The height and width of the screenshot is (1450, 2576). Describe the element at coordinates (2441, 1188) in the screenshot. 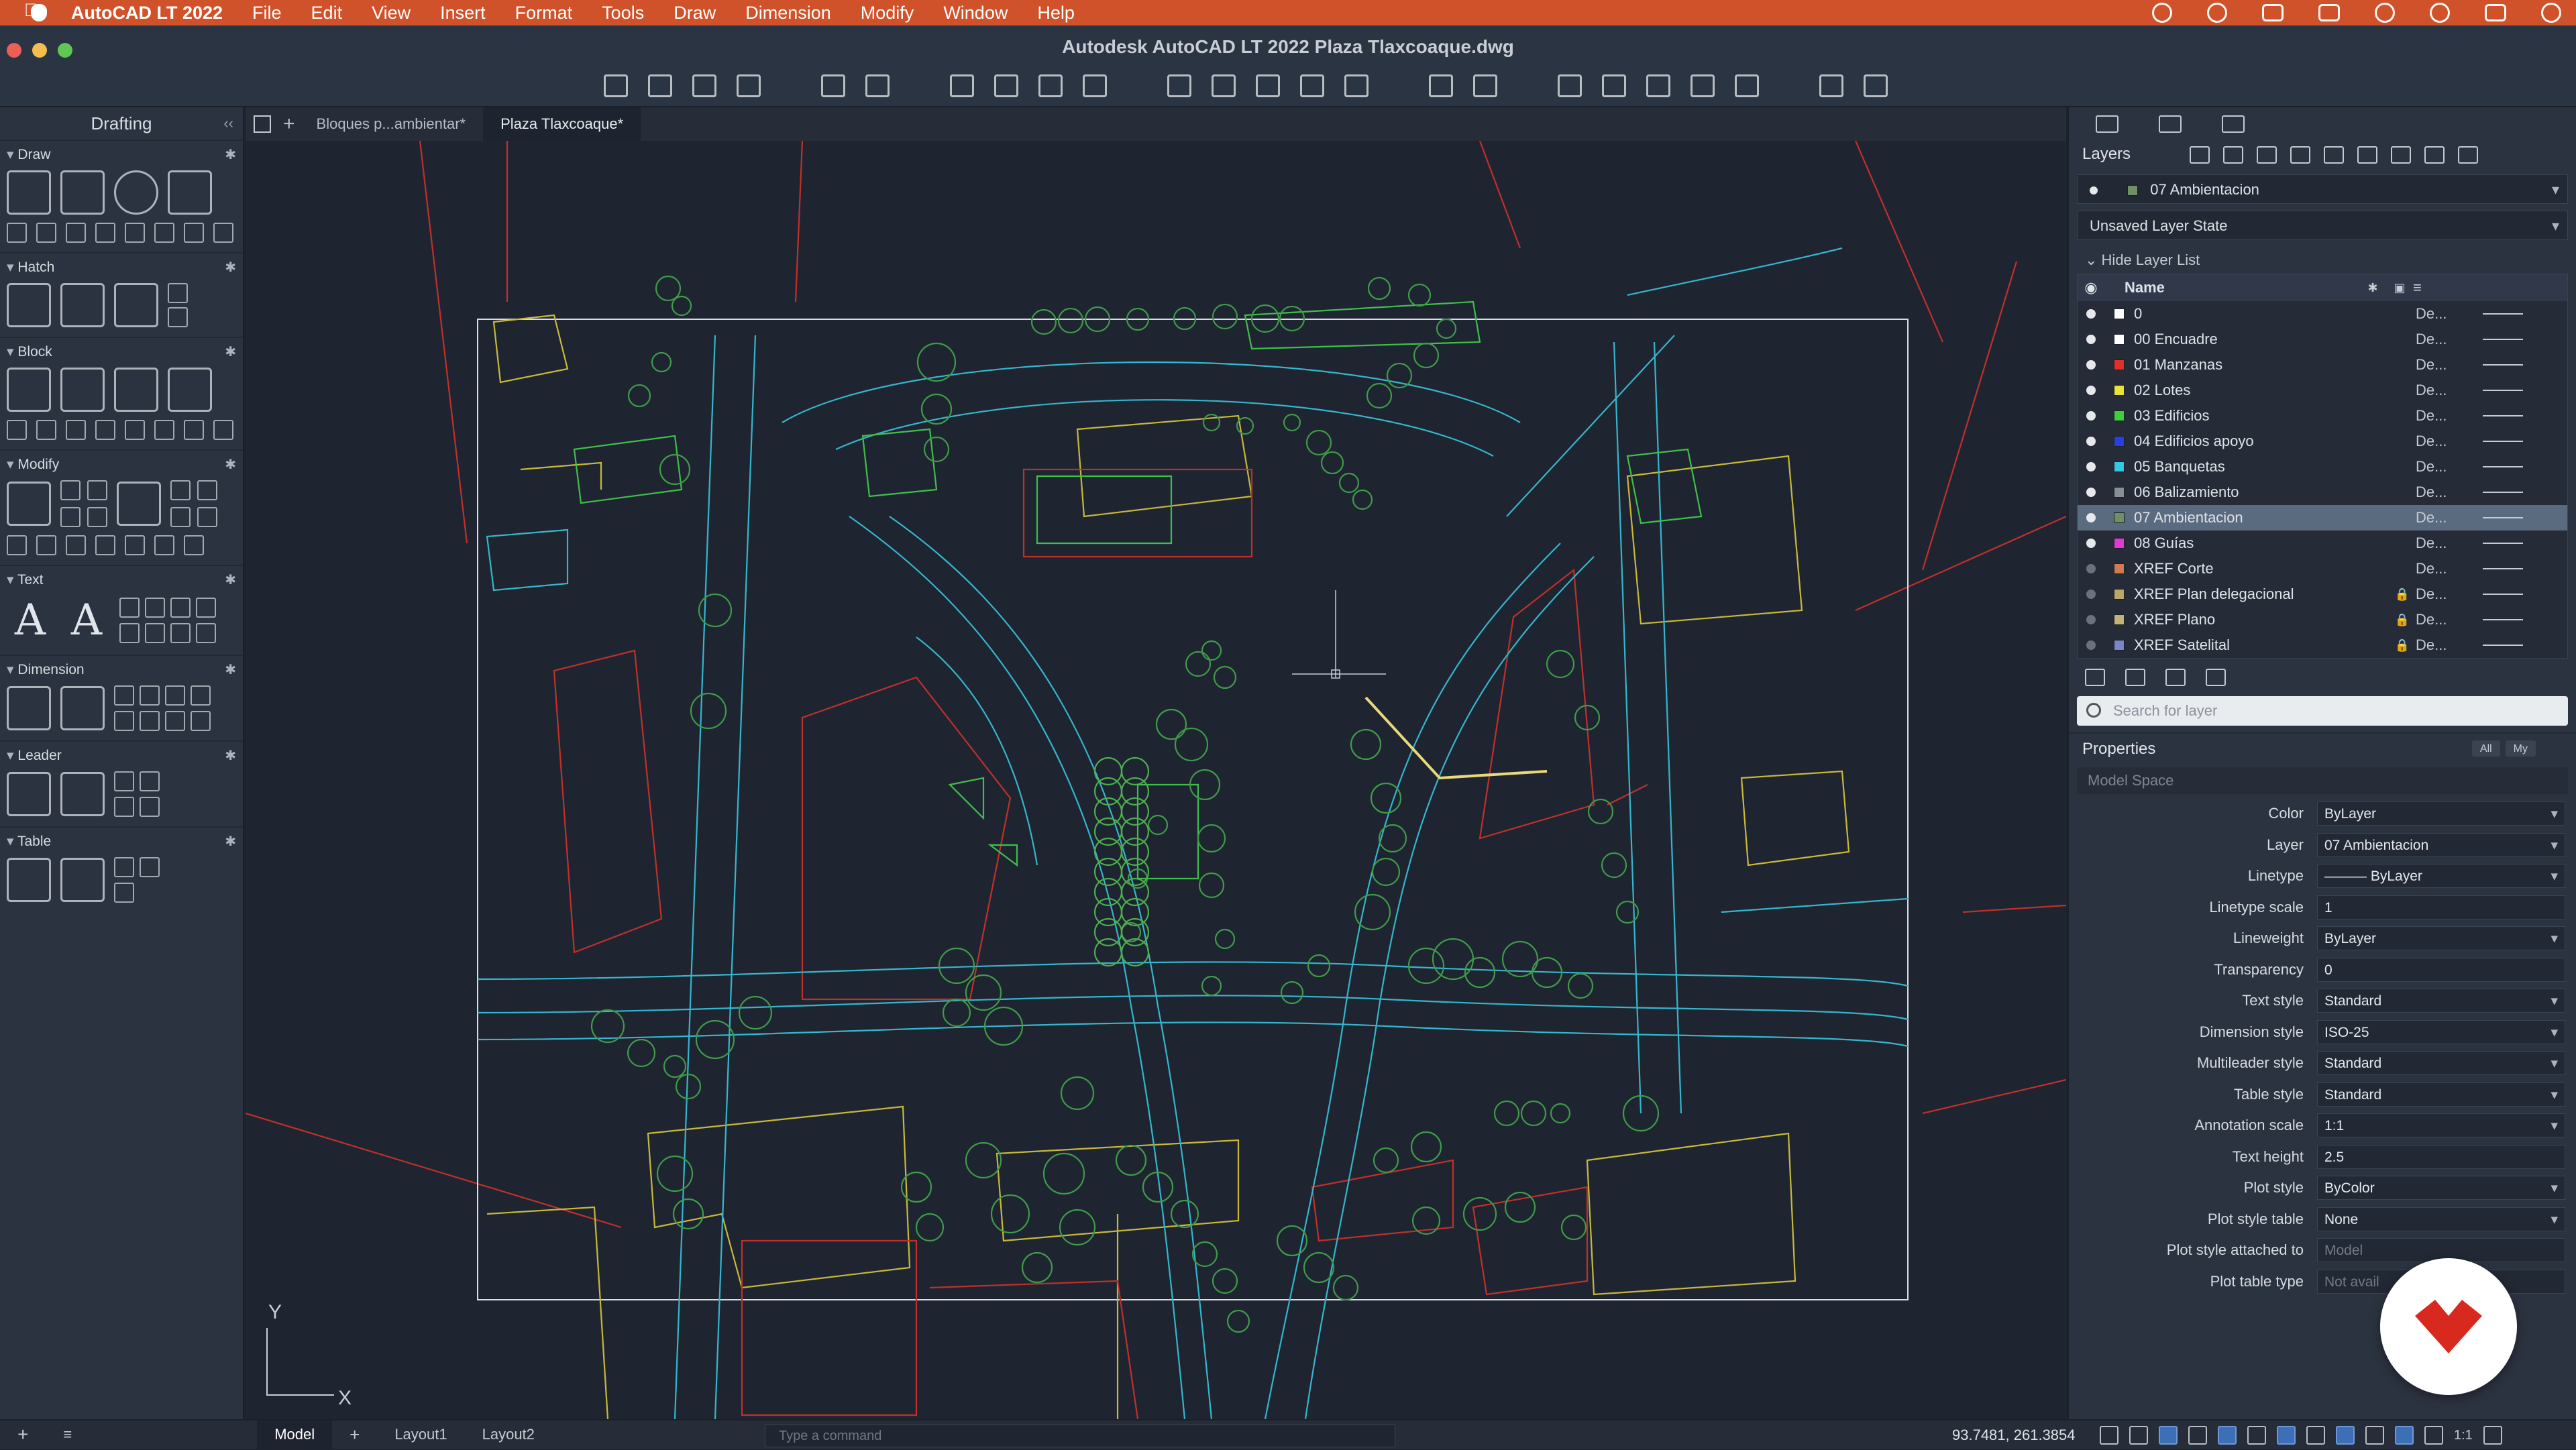

I see `property-value: ByColor` at that location.